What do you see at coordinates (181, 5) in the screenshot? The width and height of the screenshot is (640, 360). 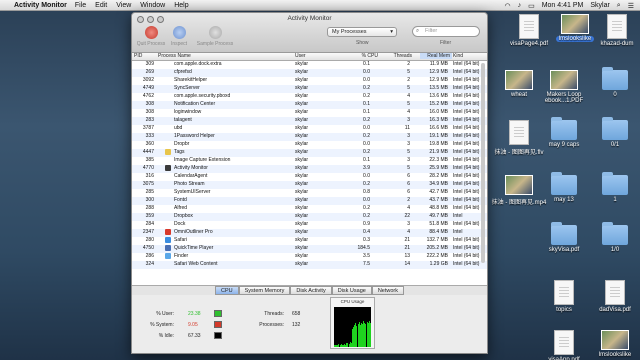 I see `menu-help: Help` at bounding box center [181, 5].